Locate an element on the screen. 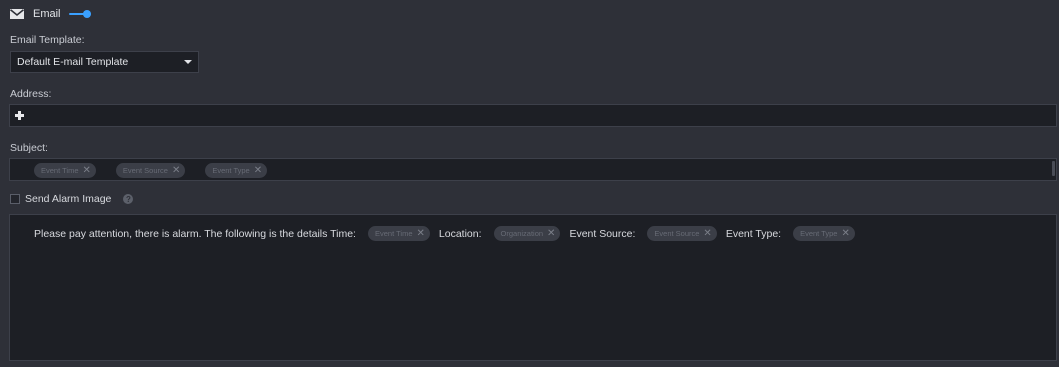  tag-label: Organization is located at coordinates (522, 233).